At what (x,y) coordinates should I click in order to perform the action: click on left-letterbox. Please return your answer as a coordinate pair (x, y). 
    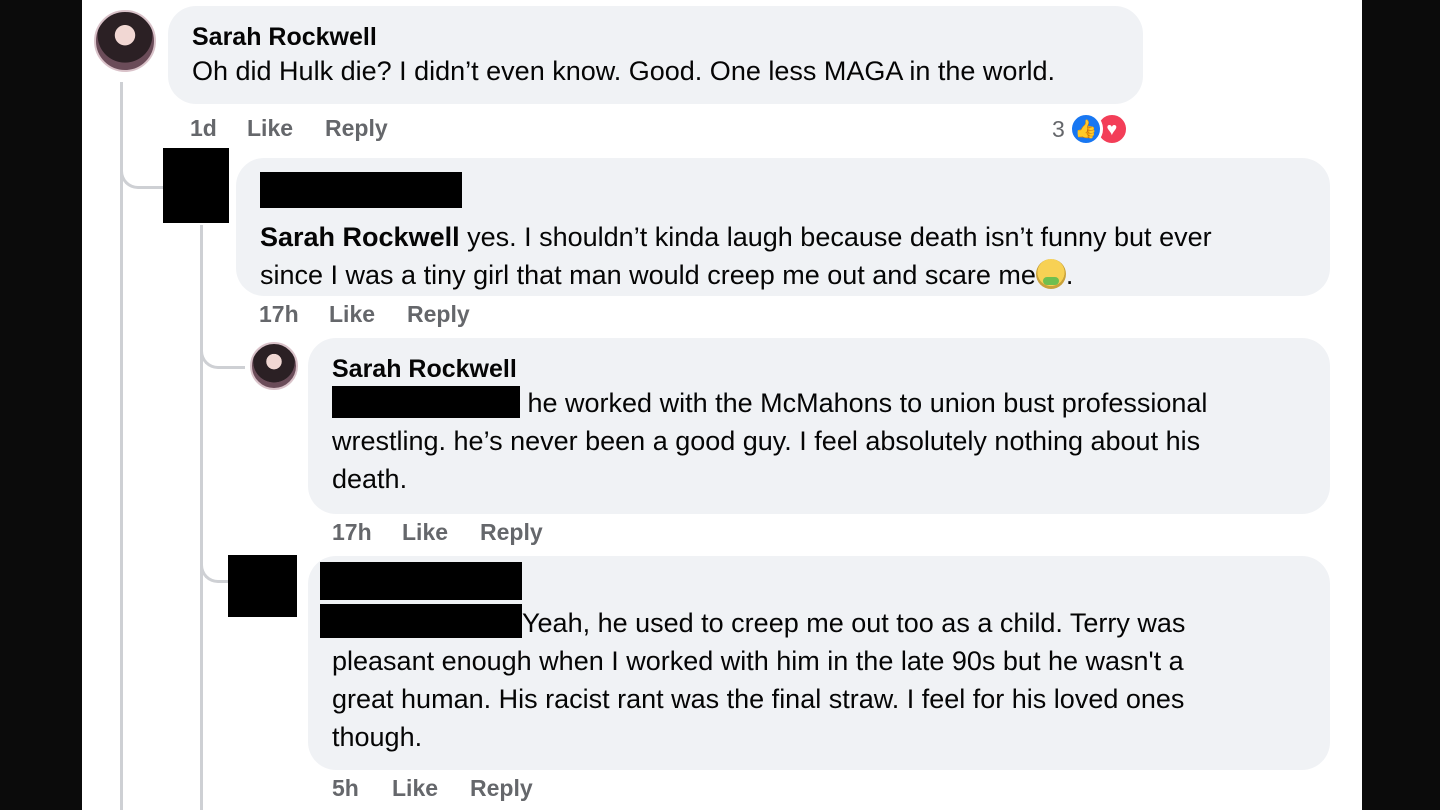
    Looking at the image, I should click on (41, 405).